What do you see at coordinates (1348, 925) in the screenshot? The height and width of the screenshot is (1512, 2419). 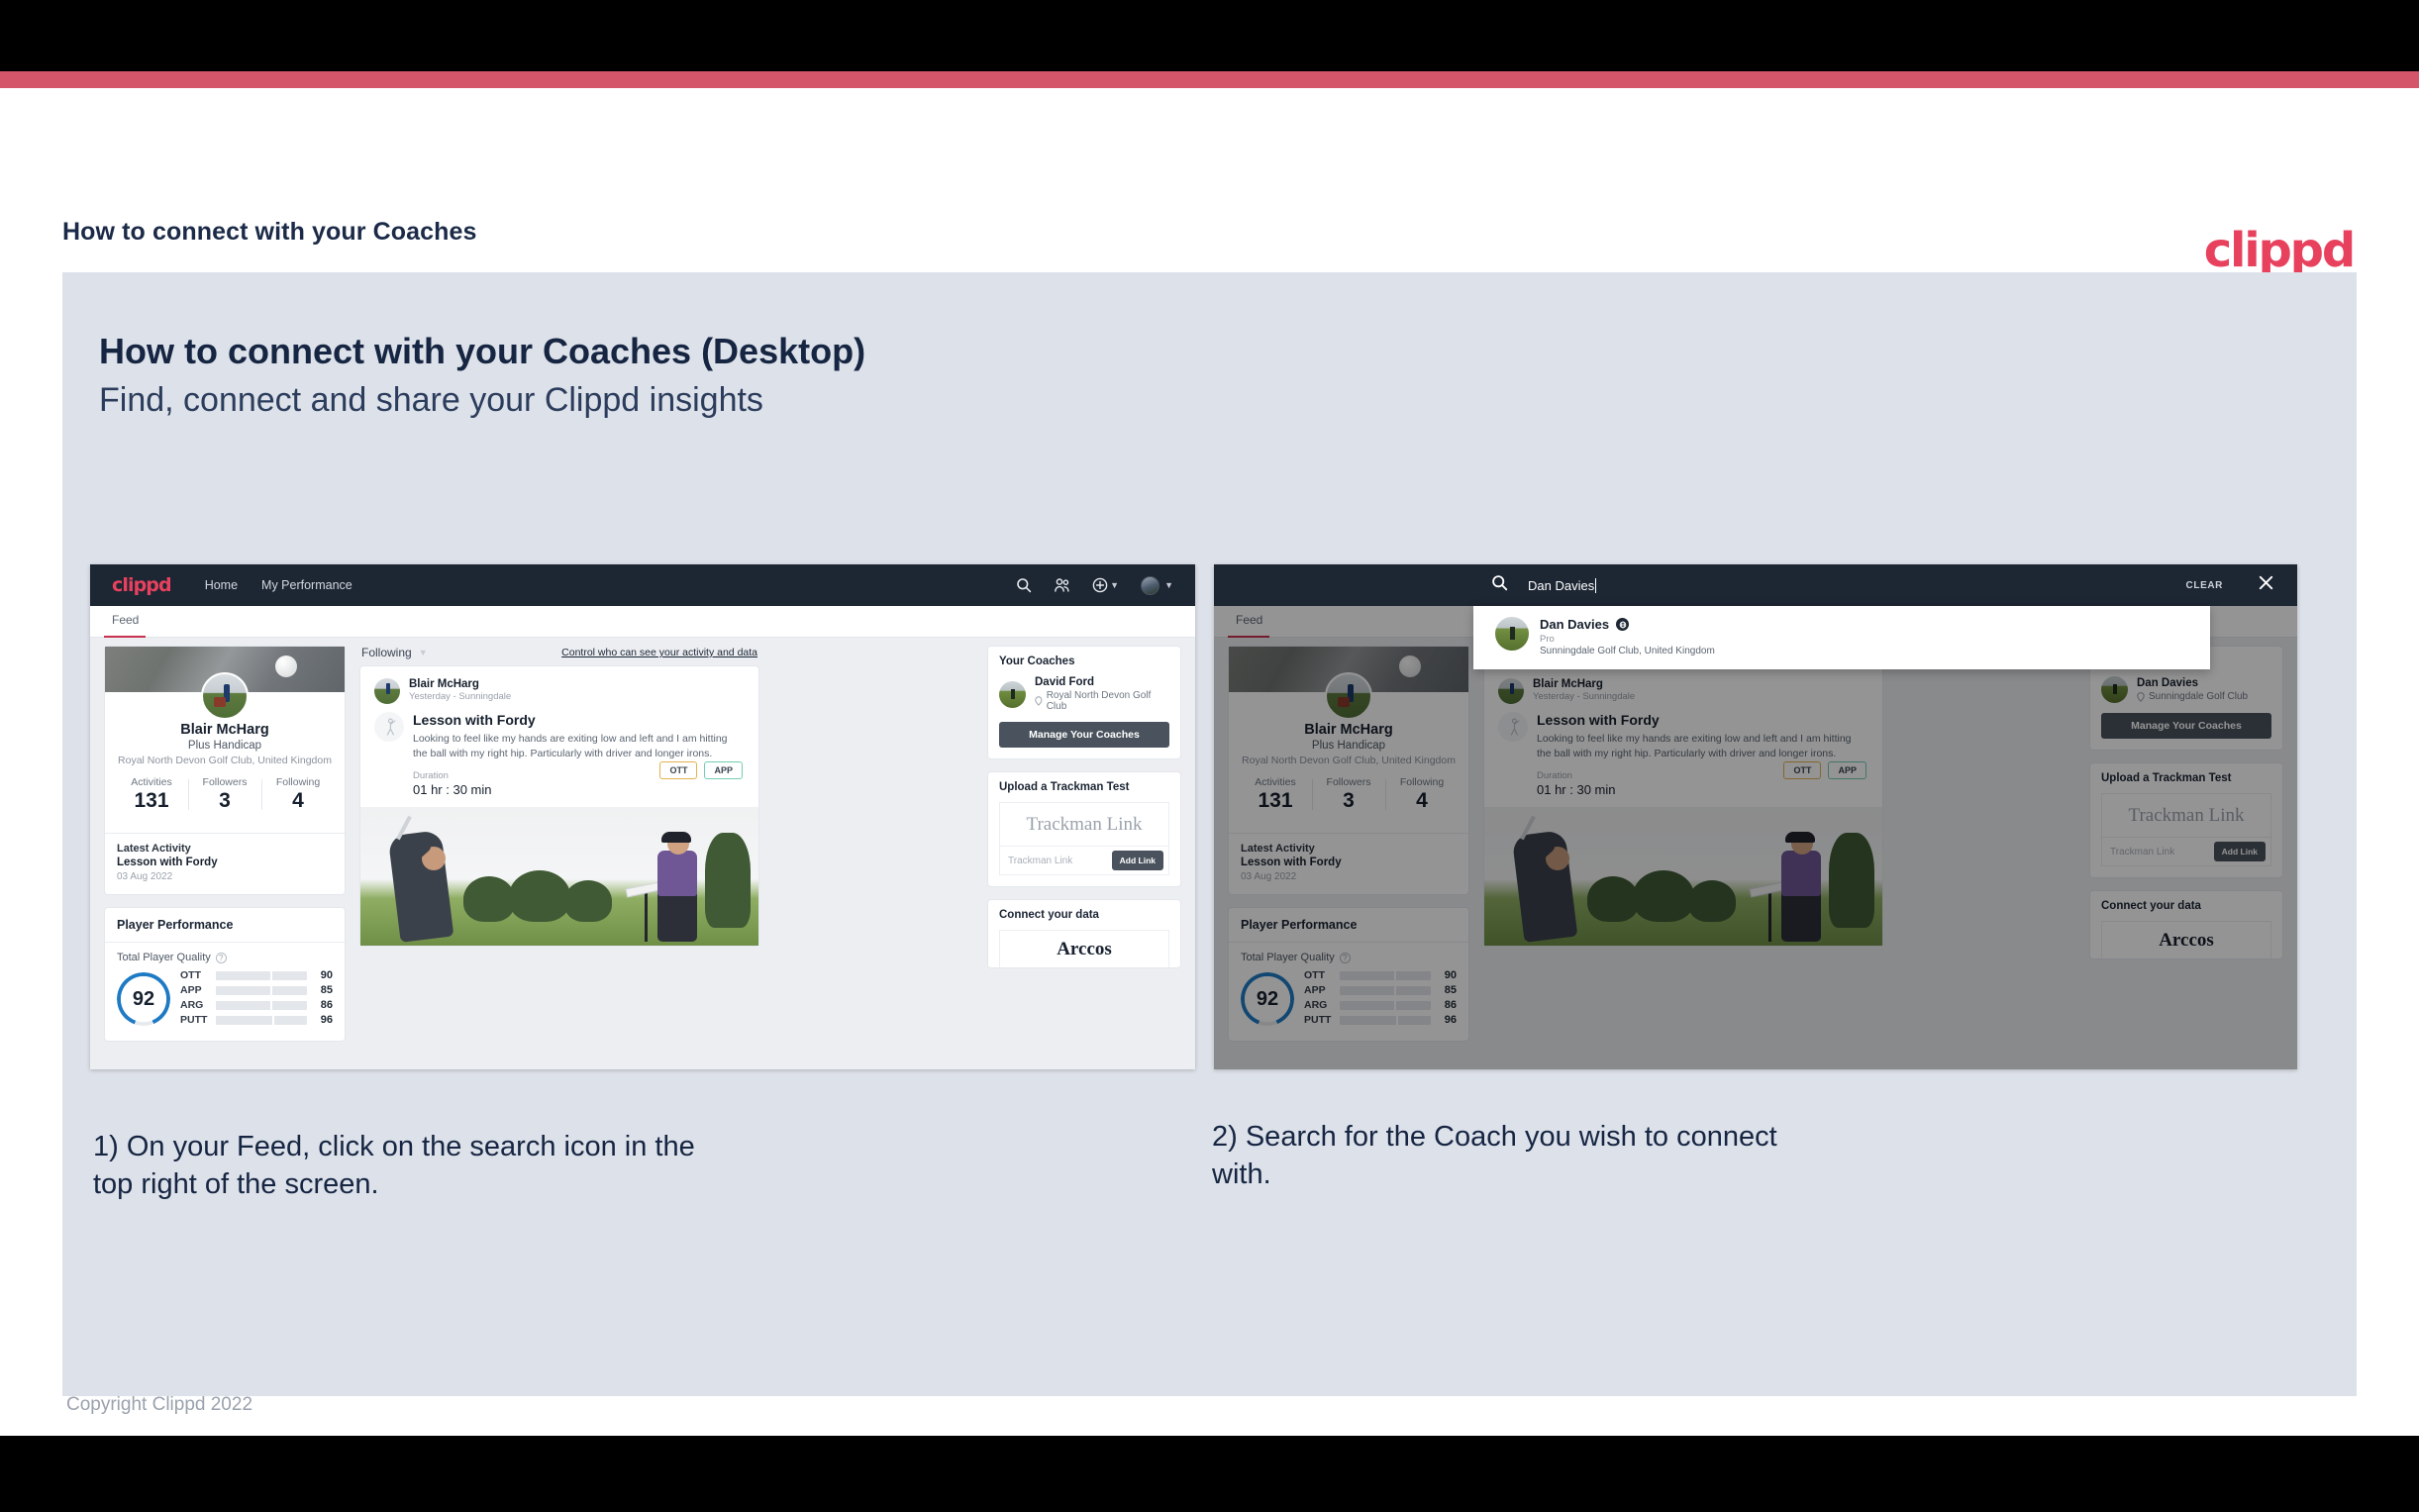 I see `player-performance-header: Player Performance` at bounding box center [1348, 925].